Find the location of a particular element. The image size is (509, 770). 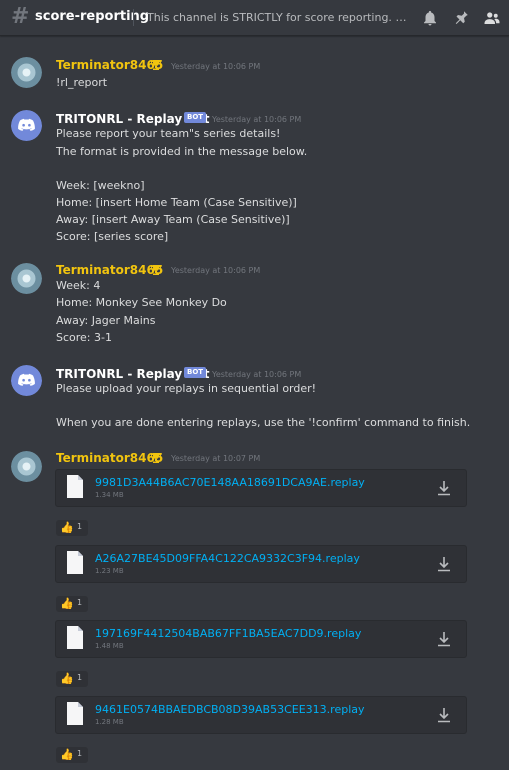

members-icon is located at coordinates (492, 18).